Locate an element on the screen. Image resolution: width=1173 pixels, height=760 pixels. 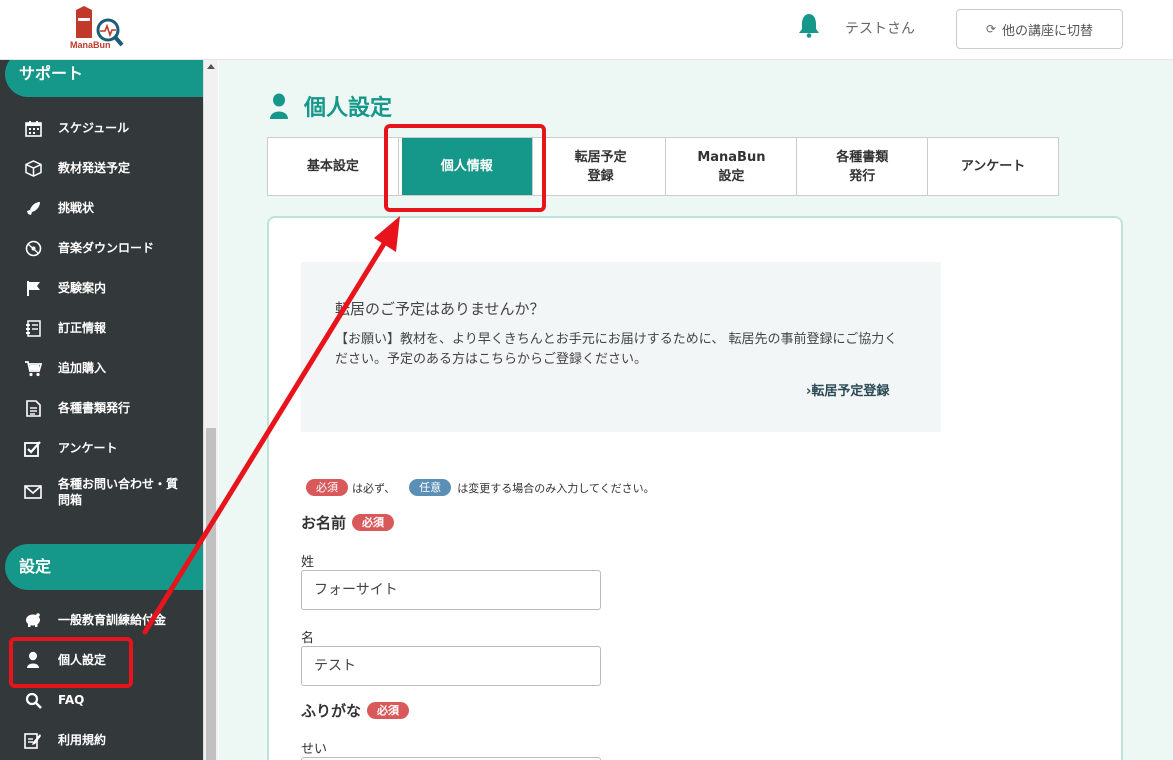
tab-survey: アンケート is located at coordinates (993, 166).